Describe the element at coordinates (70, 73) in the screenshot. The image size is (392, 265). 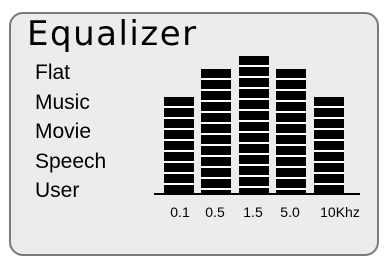
I see `preset-flat: Flat` at that location.